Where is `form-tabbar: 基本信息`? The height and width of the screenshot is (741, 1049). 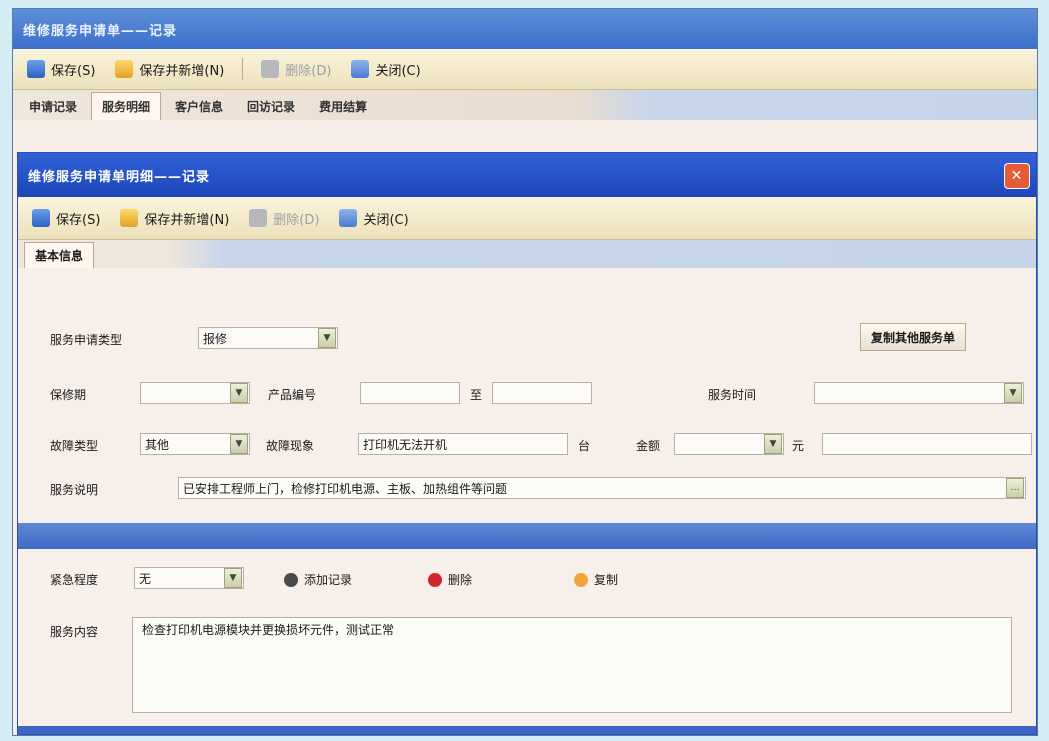
form-tabbar: 基本信息 is located at coordinates (527, 254).